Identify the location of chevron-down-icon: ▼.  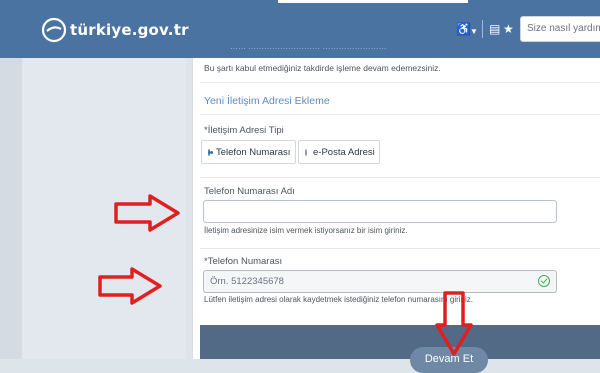
(474, 32).